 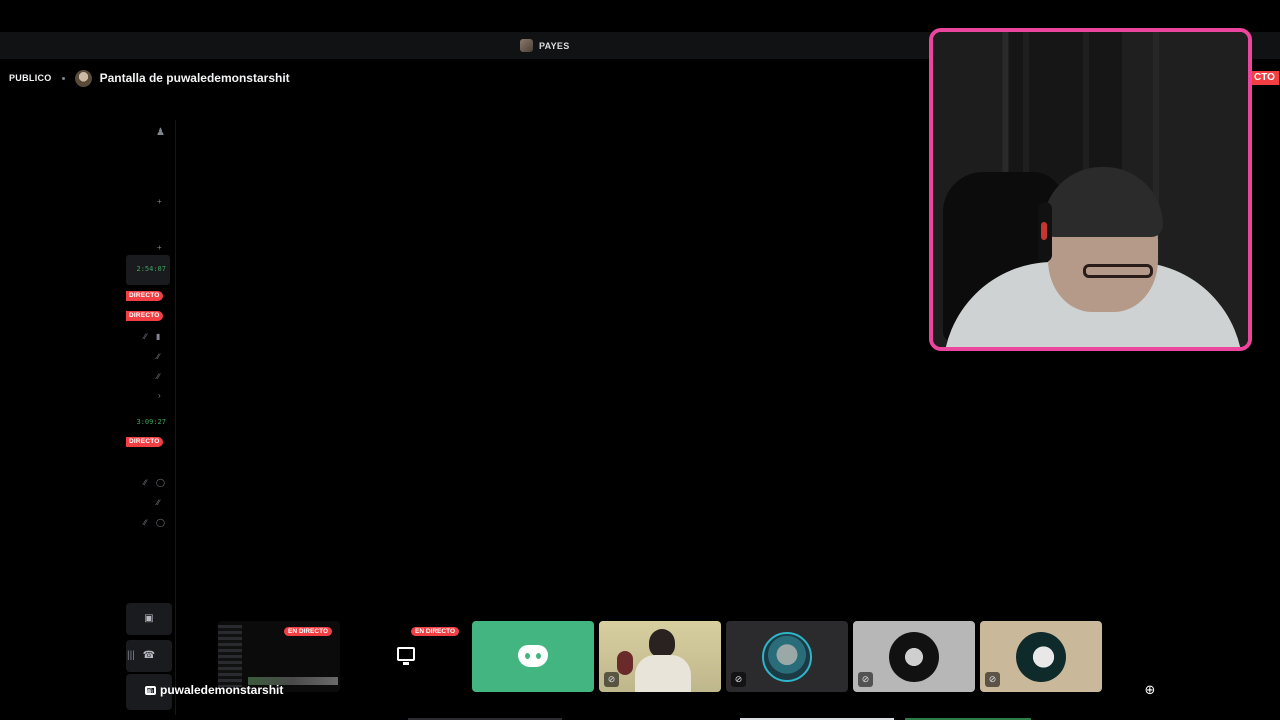 I want to click on server-name: PAYES, so click(x=554, y=45).